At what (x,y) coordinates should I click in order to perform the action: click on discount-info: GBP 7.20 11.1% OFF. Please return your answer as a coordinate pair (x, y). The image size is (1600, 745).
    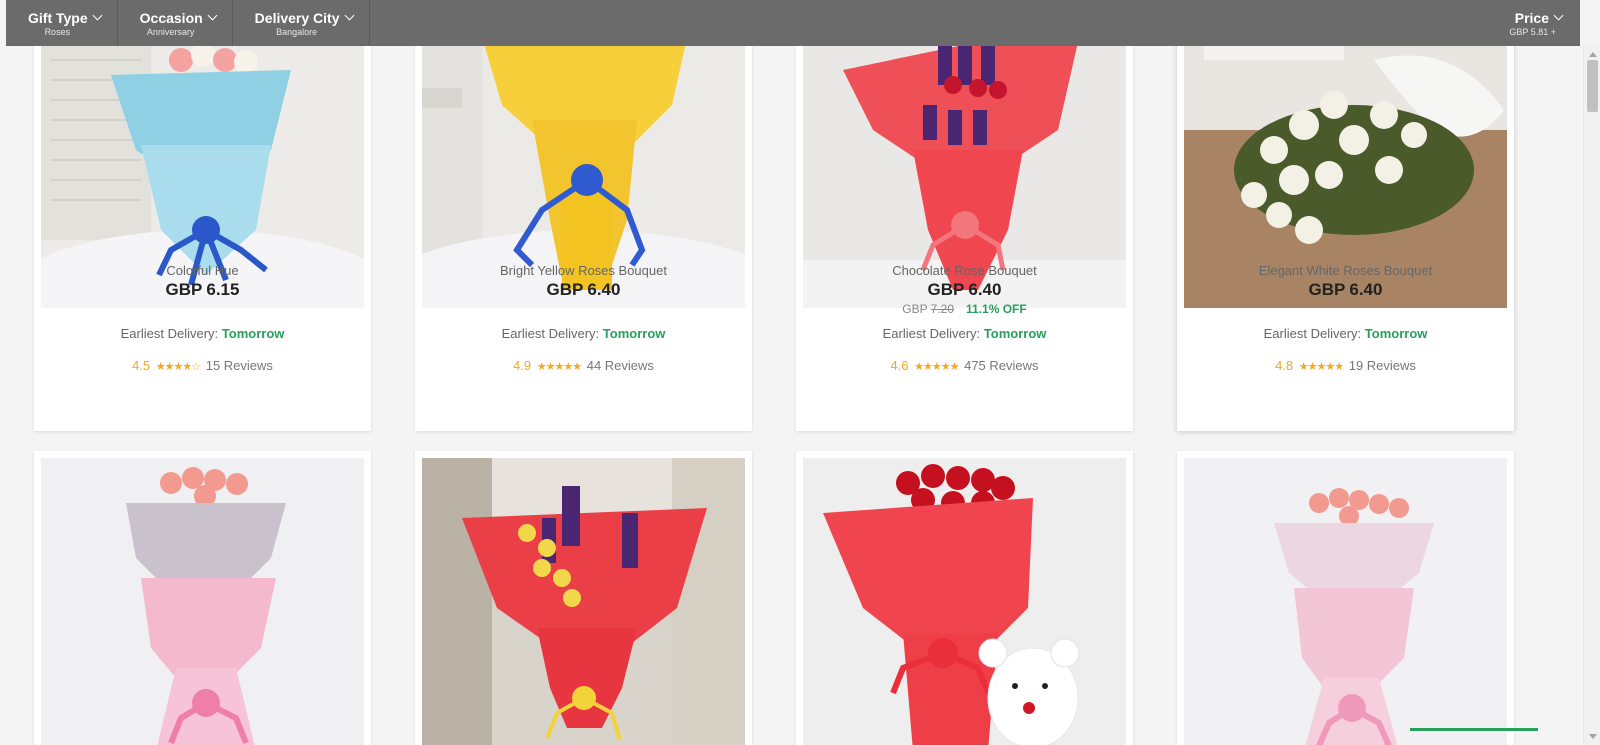
    Looking at the image, I should click on (964, 309).